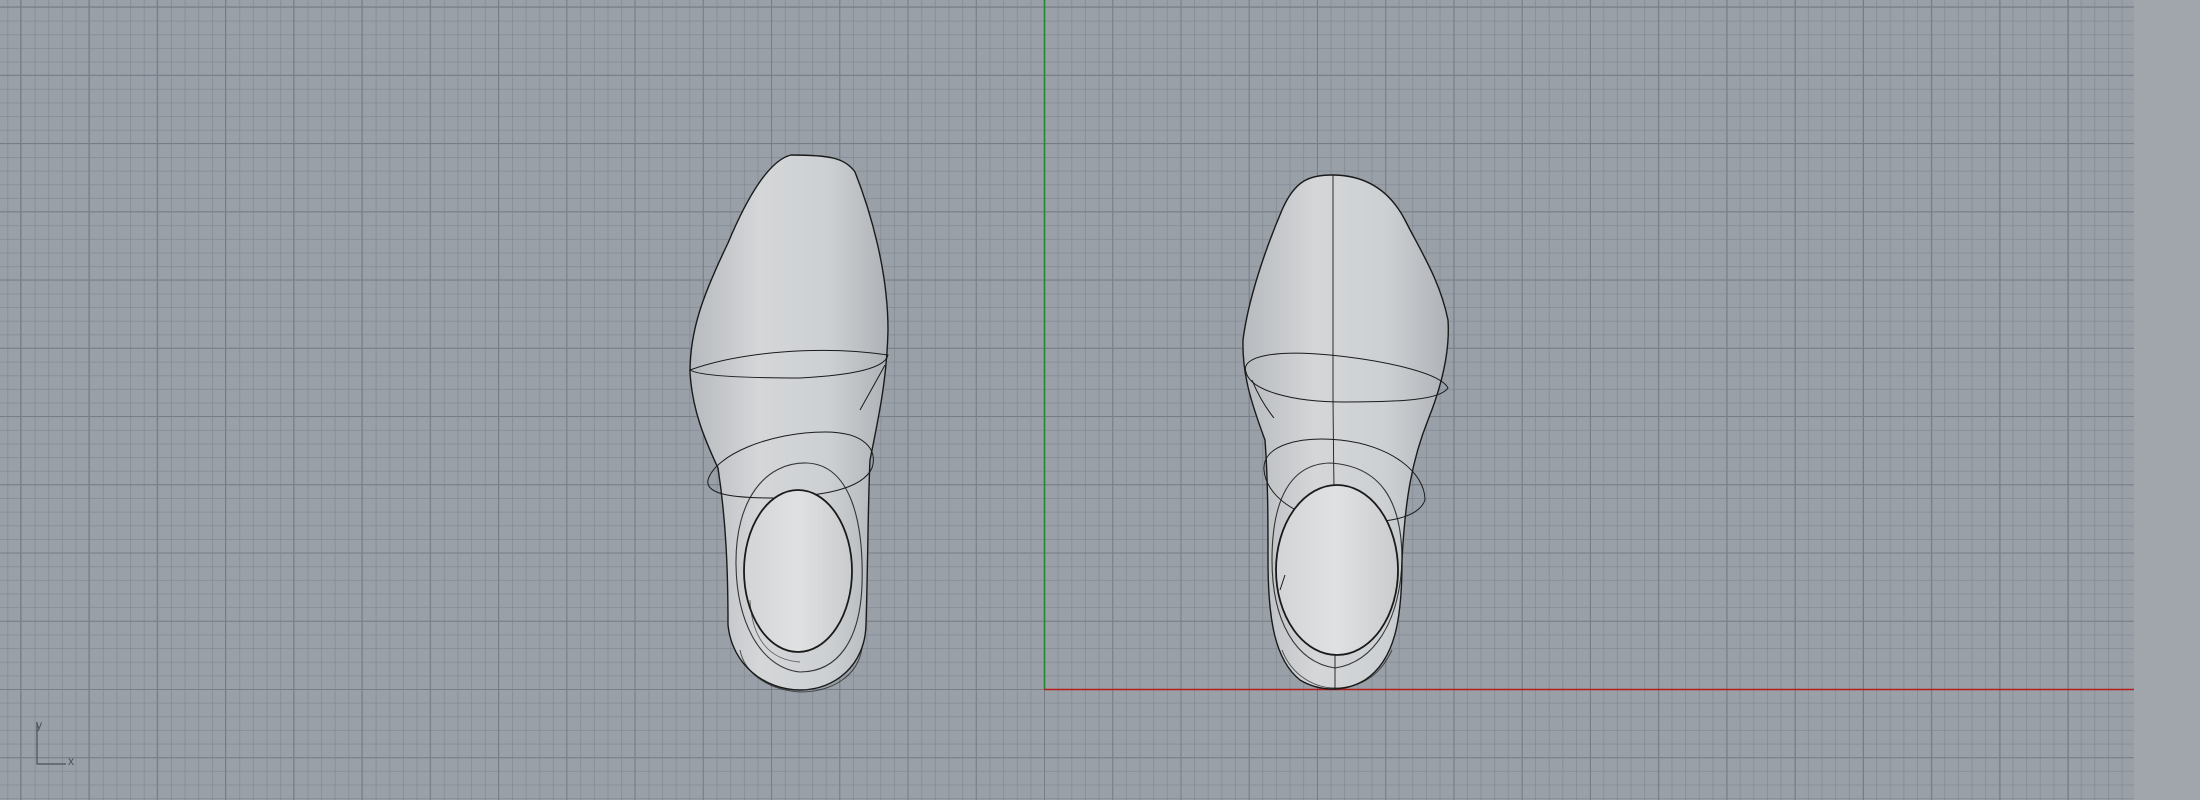 This screenshot has height=800, width=2200. Describe the element at coordinates (39, 725) in the screenshot. I see `axis-label-y: y` at that location.